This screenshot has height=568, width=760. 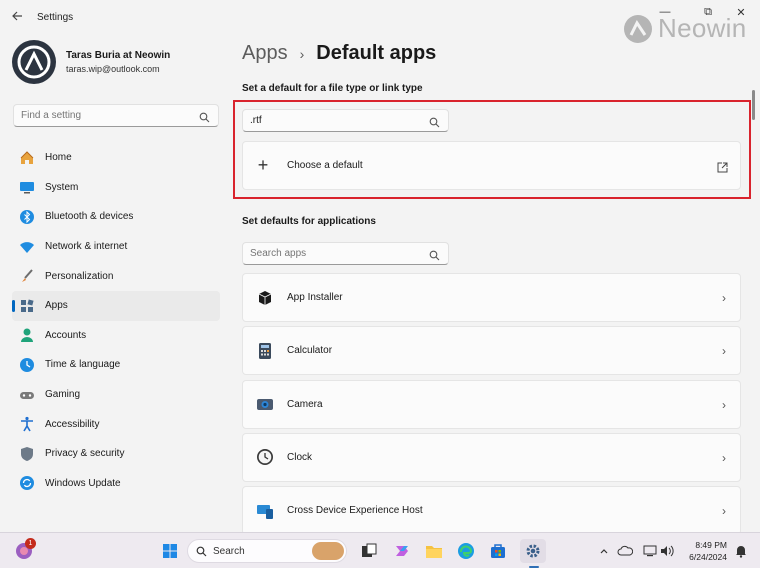 I want to click on neowin-watermark: Neowin, so click(x=685, y=28).